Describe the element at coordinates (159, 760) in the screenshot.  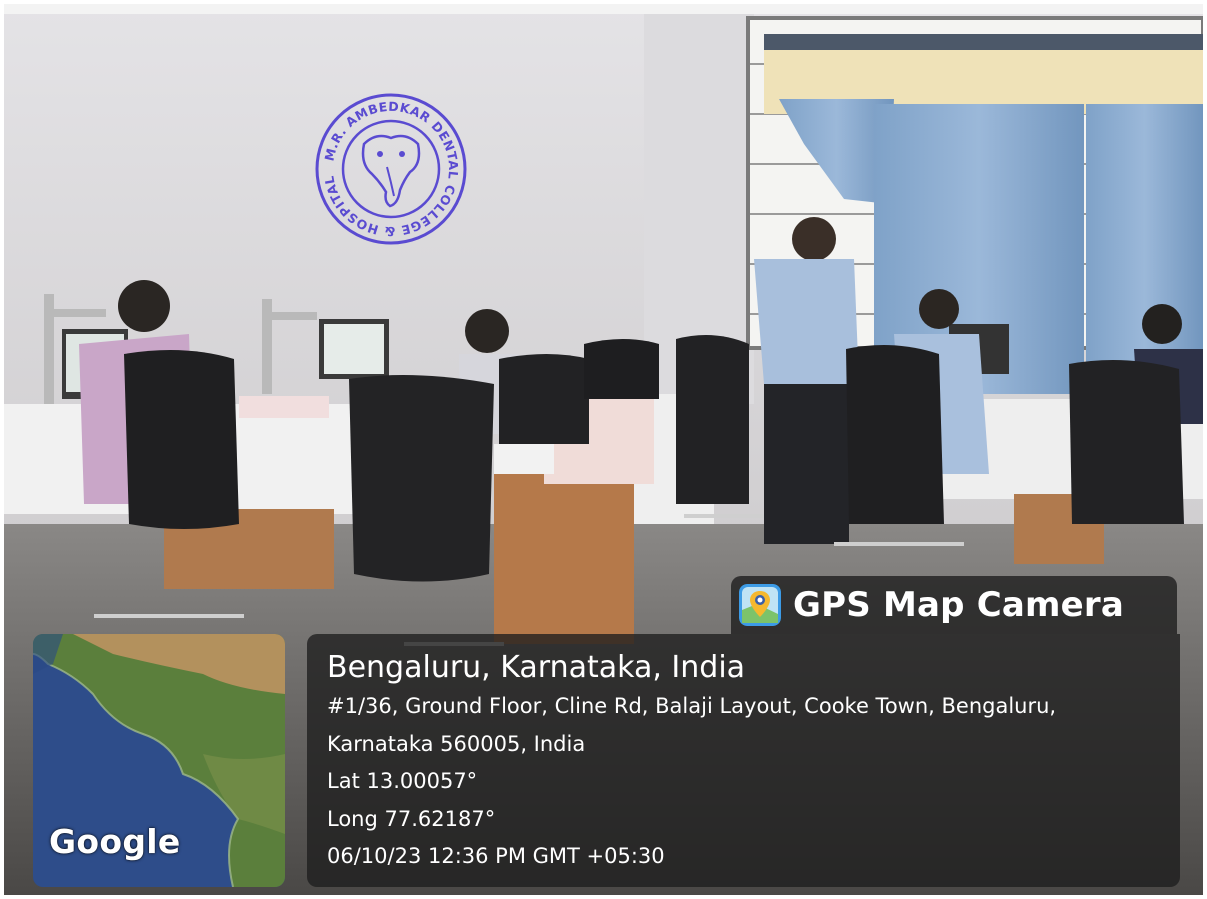
I see `location-map-thumbnail: Google` at that location.